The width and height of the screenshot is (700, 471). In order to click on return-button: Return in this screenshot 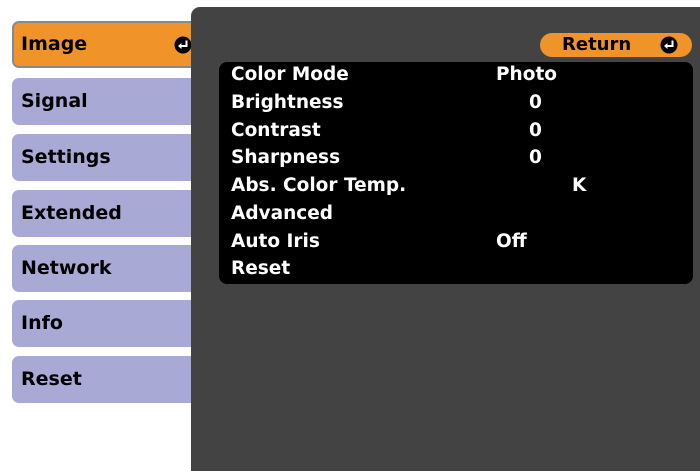, I will do `click(616, 45)`.